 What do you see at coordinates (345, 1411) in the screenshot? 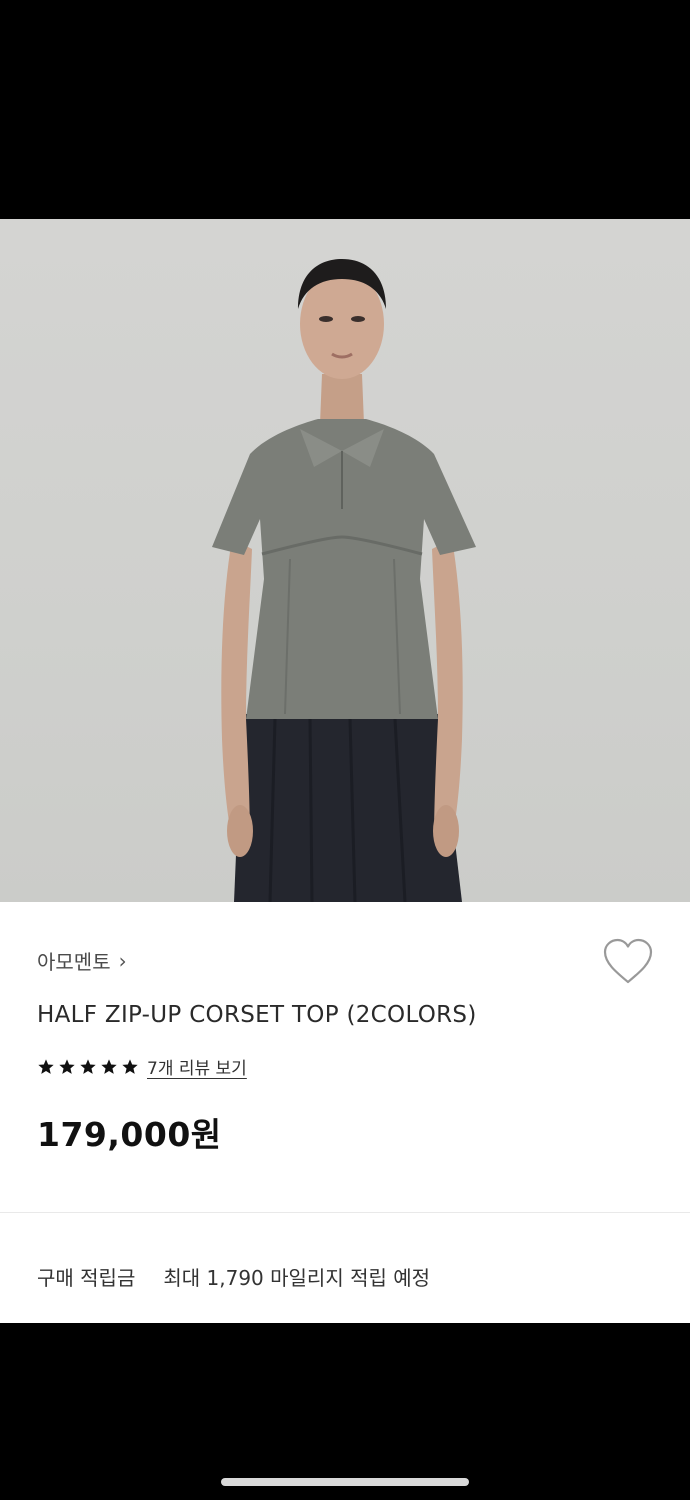
I see `bottom-area` at bounding box center [345, 1411].